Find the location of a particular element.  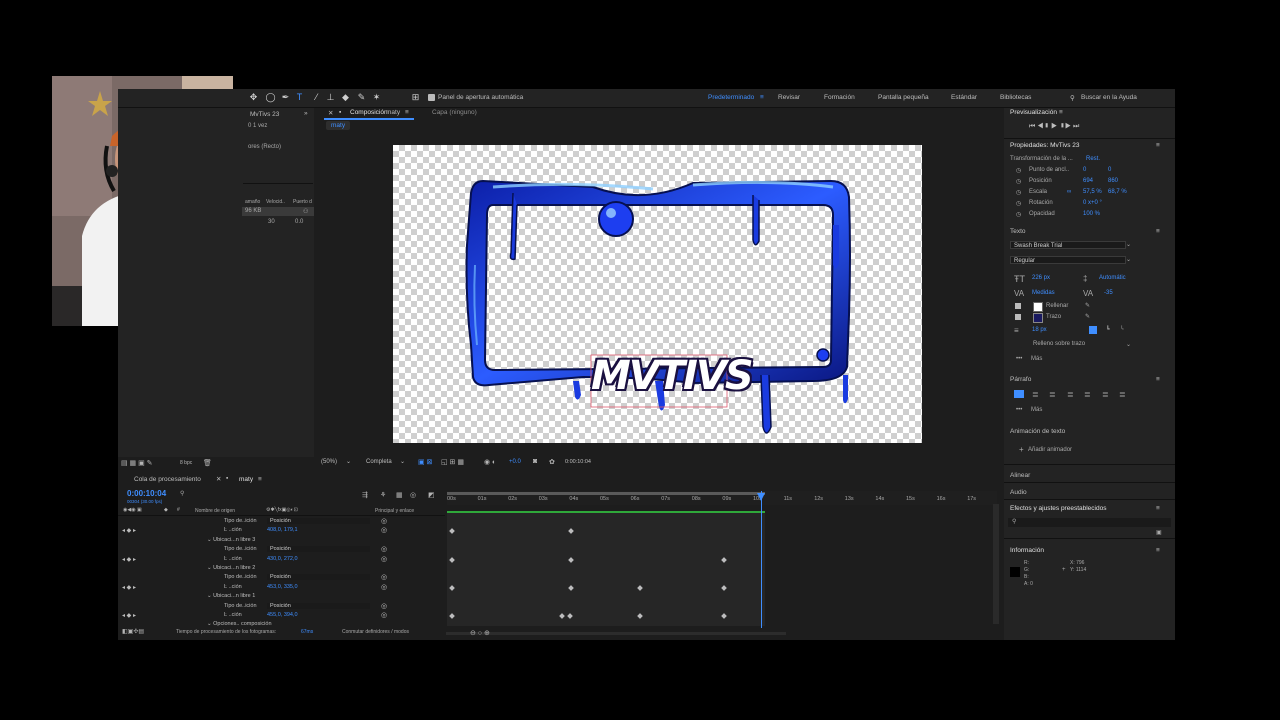

font-size-value: 226 px is located at coordinates (1041, 278).